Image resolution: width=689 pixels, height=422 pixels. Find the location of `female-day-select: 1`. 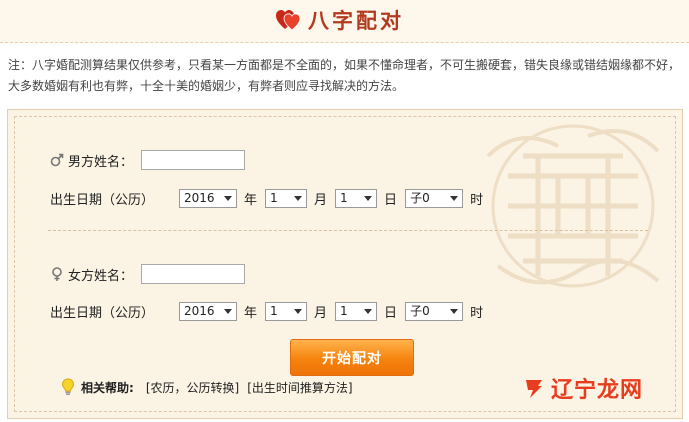

female-day-select: 1 is located at coordinates (356, 311).